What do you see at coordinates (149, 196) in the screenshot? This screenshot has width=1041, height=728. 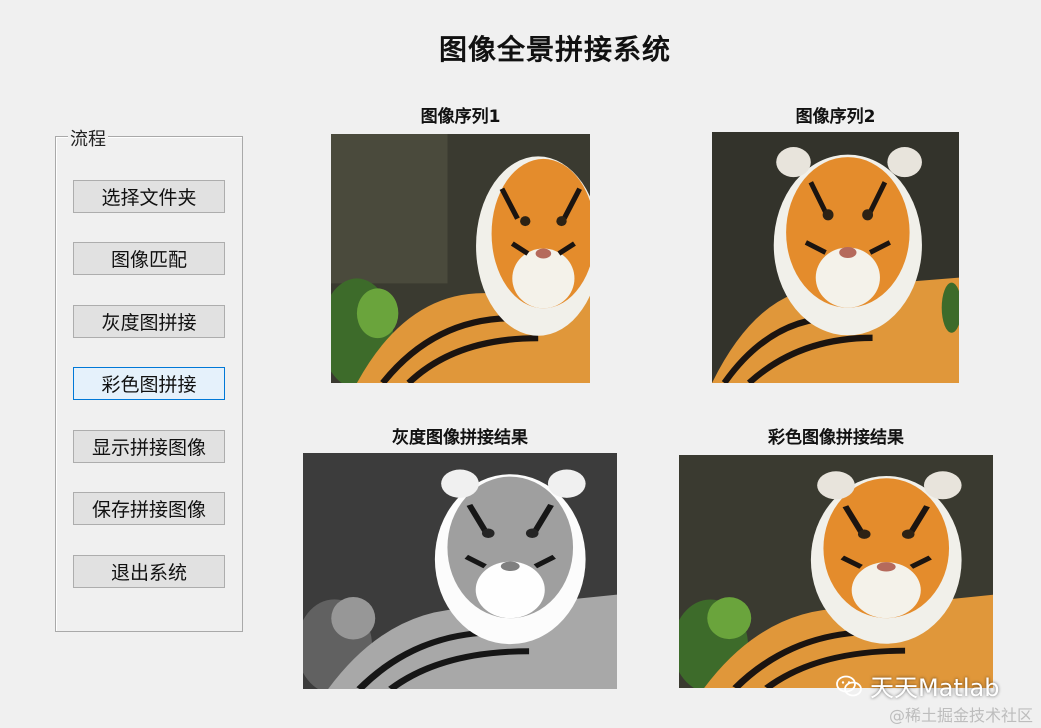 I see `select-folder-button: 选择文件夹` at bounding box center [149, 196].